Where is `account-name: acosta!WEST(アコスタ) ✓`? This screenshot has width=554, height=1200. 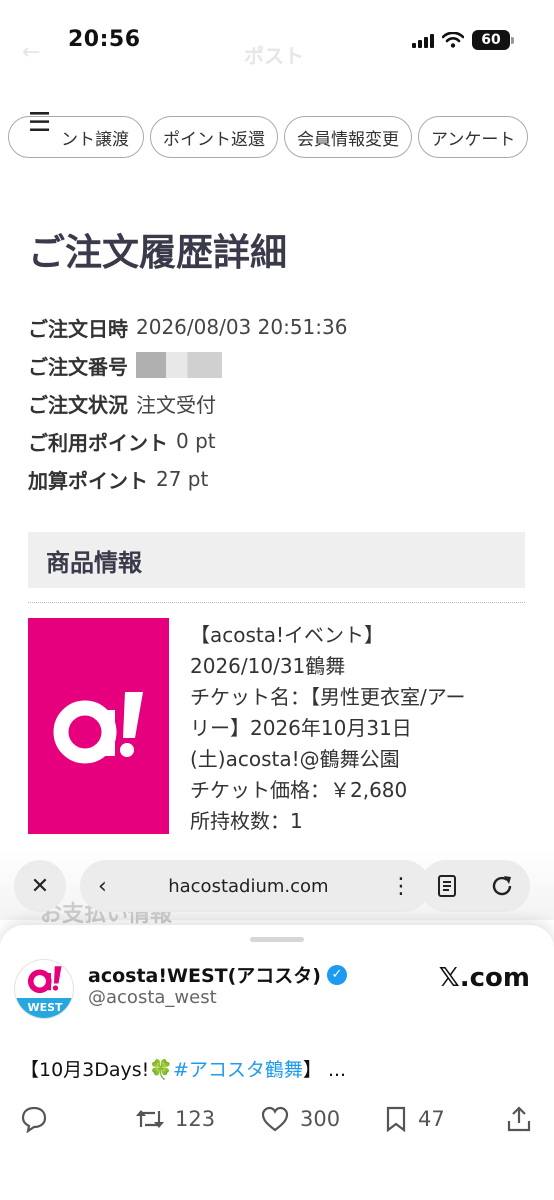
account-name: acosta!WEST(アコスタ) ✓ is located at coordinates (217, 974).